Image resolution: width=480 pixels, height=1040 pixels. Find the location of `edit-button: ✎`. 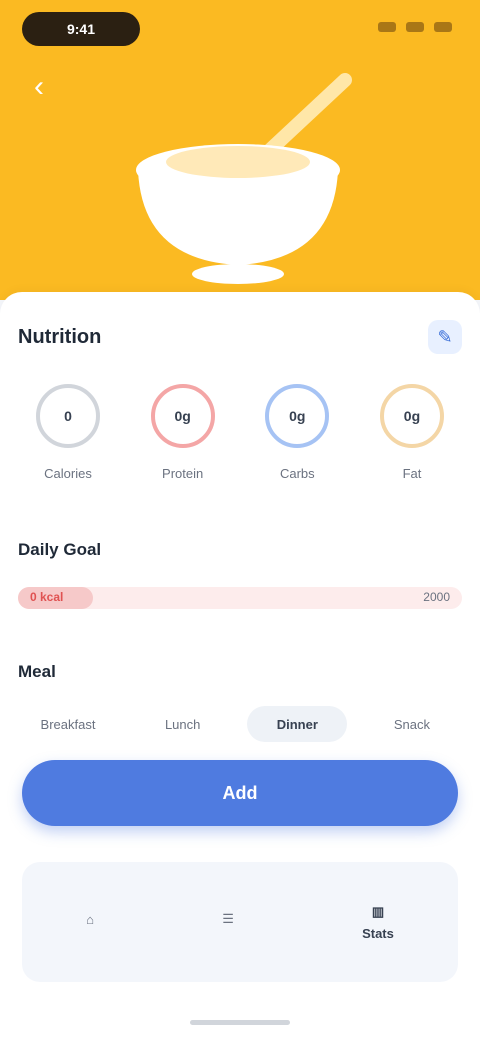

edit-button: ✎ is located at coordinates (445, 337).